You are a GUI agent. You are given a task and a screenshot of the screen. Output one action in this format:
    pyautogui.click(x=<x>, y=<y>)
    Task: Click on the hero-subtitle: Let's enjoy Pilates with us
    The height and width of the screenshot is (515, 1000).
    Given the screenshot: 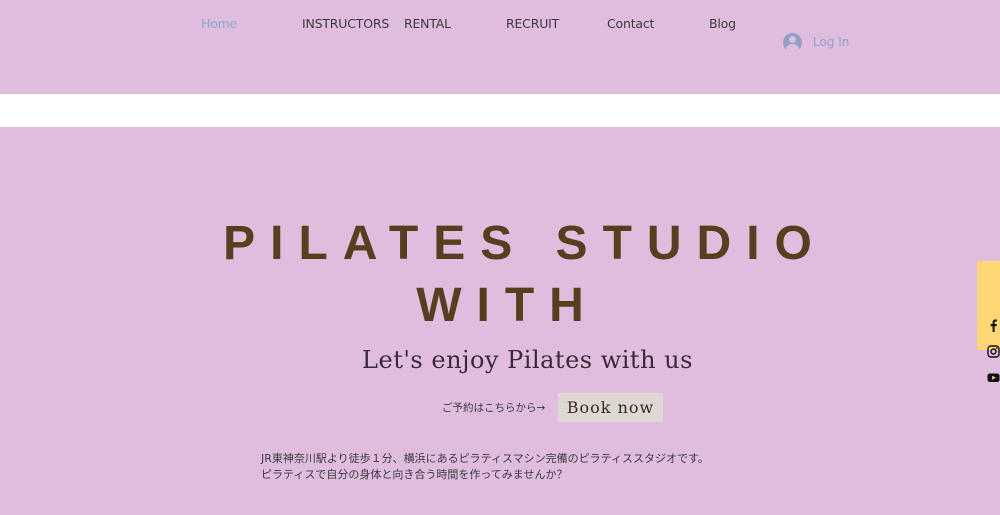 What is the action you would take?
    pyautogui.click(x=527, y=360)
    